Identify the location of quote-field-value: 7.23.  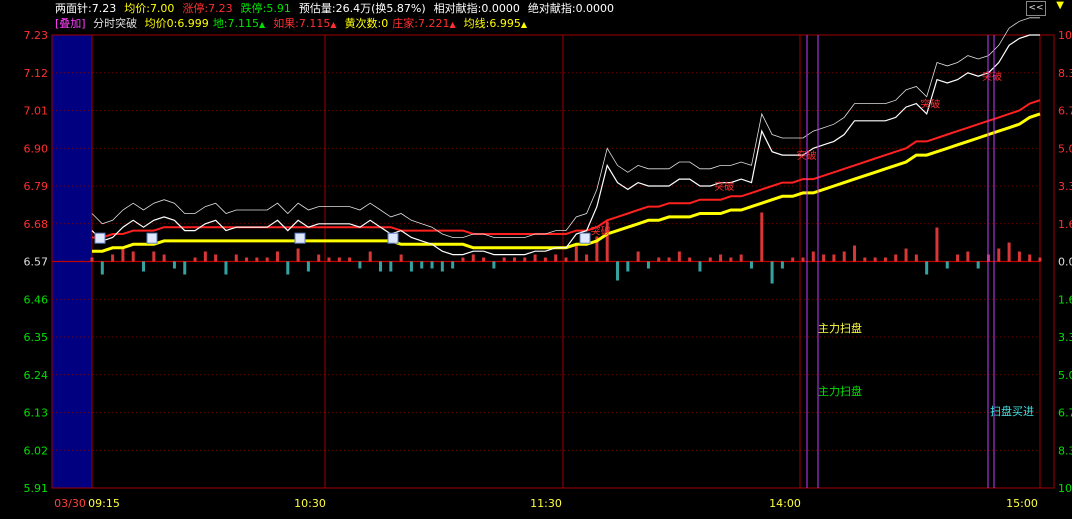
(220, 8).